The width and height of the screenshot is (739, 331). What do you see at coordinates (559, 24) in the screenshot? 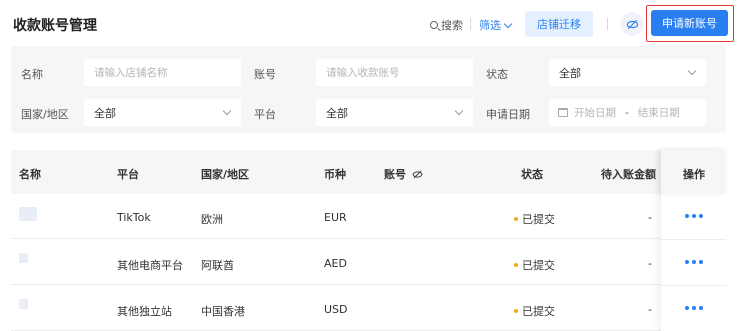
I see `store-migrate-button: 店铺迁移` at bounding box center [559, 24].